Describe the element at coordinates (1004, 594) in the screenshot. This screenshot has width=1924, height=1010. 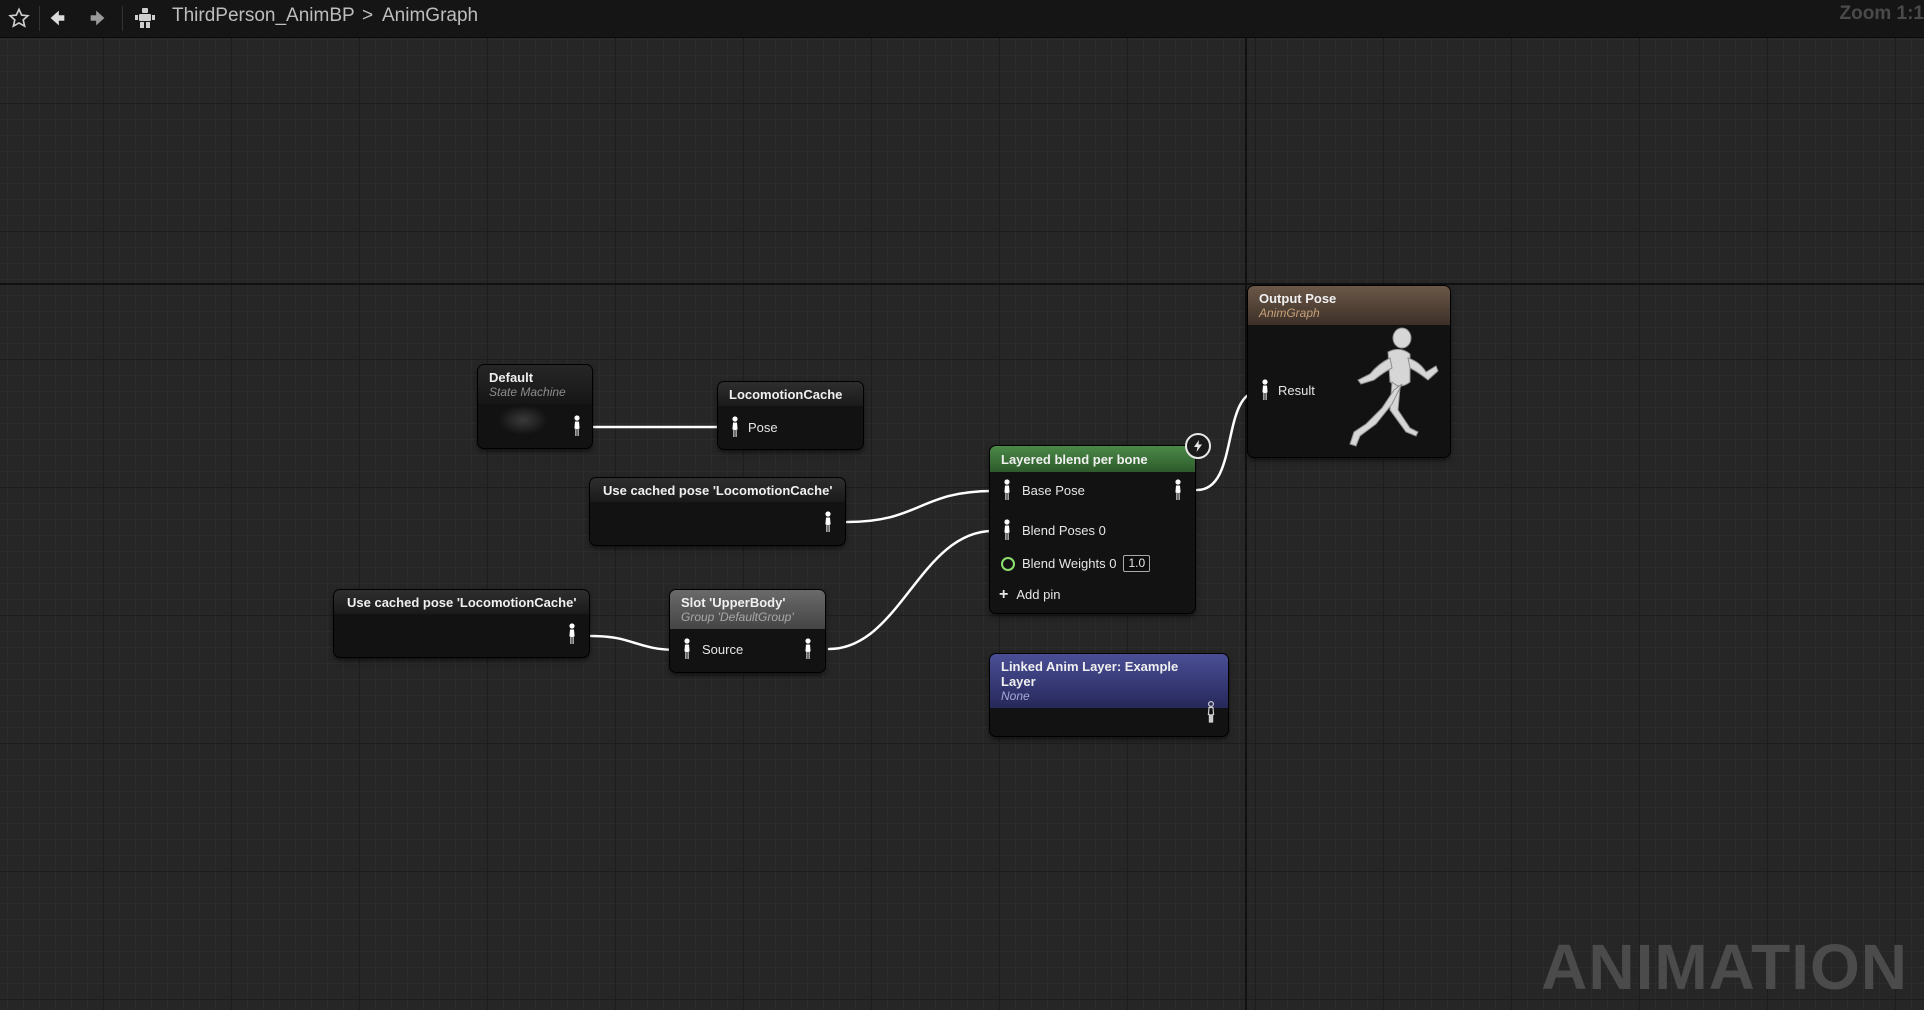
I see `plus-icon: +` at that location.